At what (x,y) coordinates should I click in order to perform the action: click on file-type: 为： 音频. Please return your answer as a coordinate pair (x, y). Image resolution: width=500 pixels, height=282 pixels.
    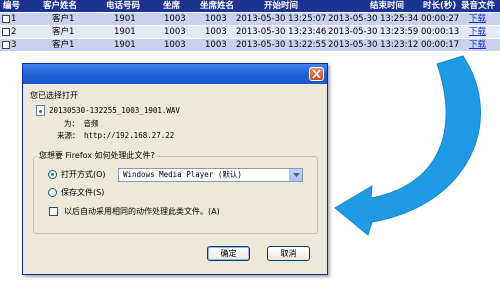
    Looking at the image, I should click on (81, 123).